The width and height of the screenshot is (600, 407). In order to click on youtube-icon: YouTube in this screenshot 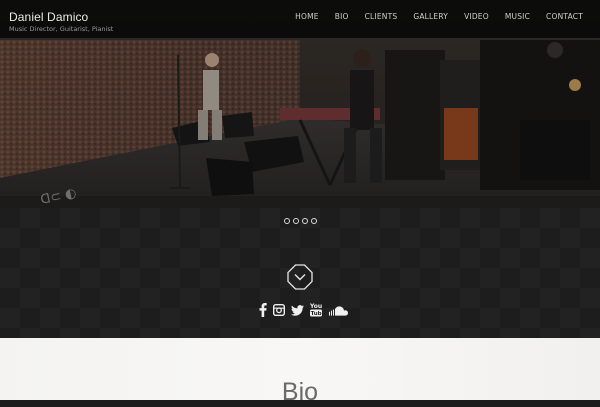, I will do `click(317, 312)`.